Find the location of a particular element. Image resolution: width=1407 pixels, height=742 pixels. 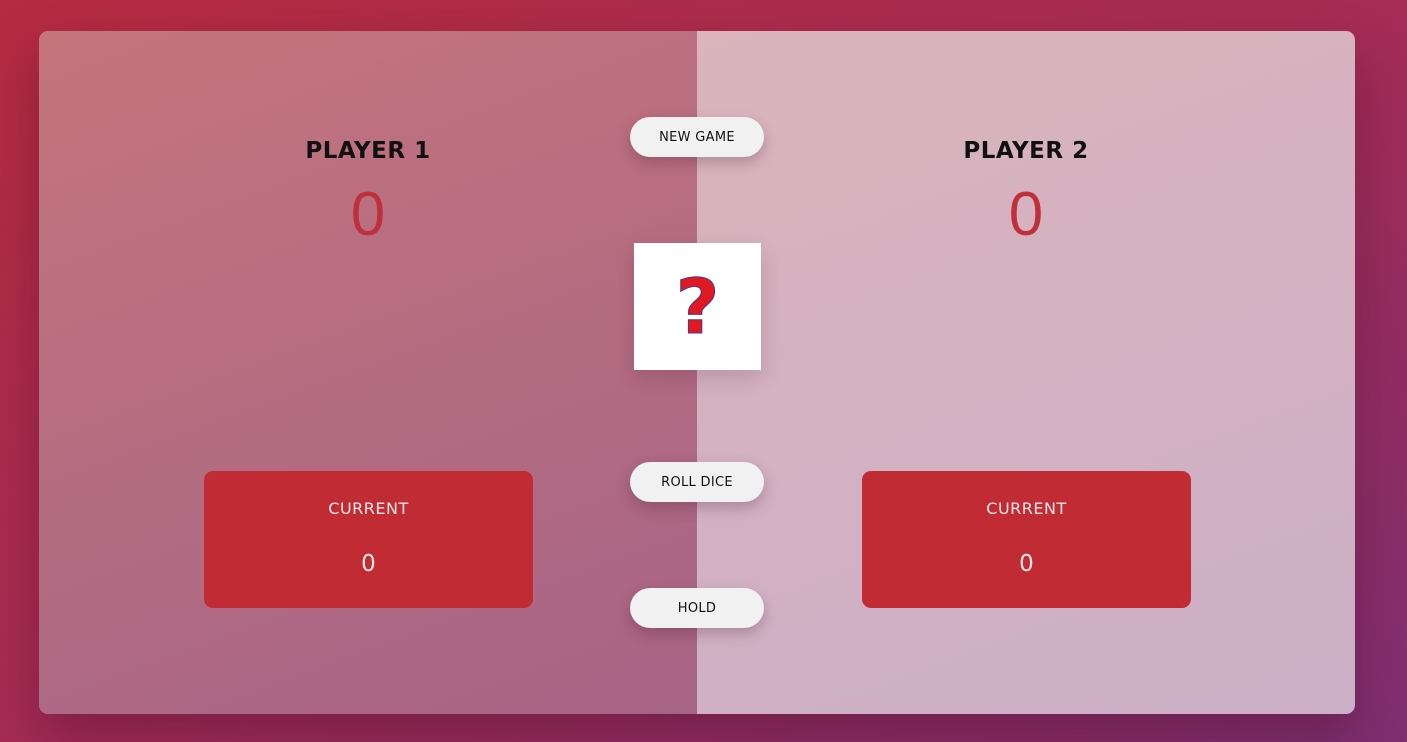

new-game-button: NEW GAME is located at coordinates (697, 137).